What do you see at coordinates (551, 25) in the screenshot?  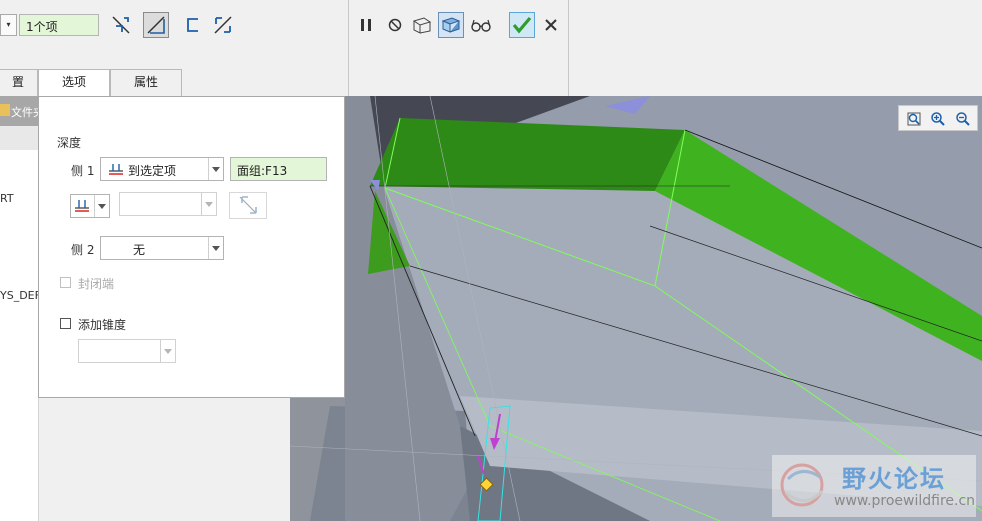 I see `cancel-x-icon` at bounding box center [551, 25].